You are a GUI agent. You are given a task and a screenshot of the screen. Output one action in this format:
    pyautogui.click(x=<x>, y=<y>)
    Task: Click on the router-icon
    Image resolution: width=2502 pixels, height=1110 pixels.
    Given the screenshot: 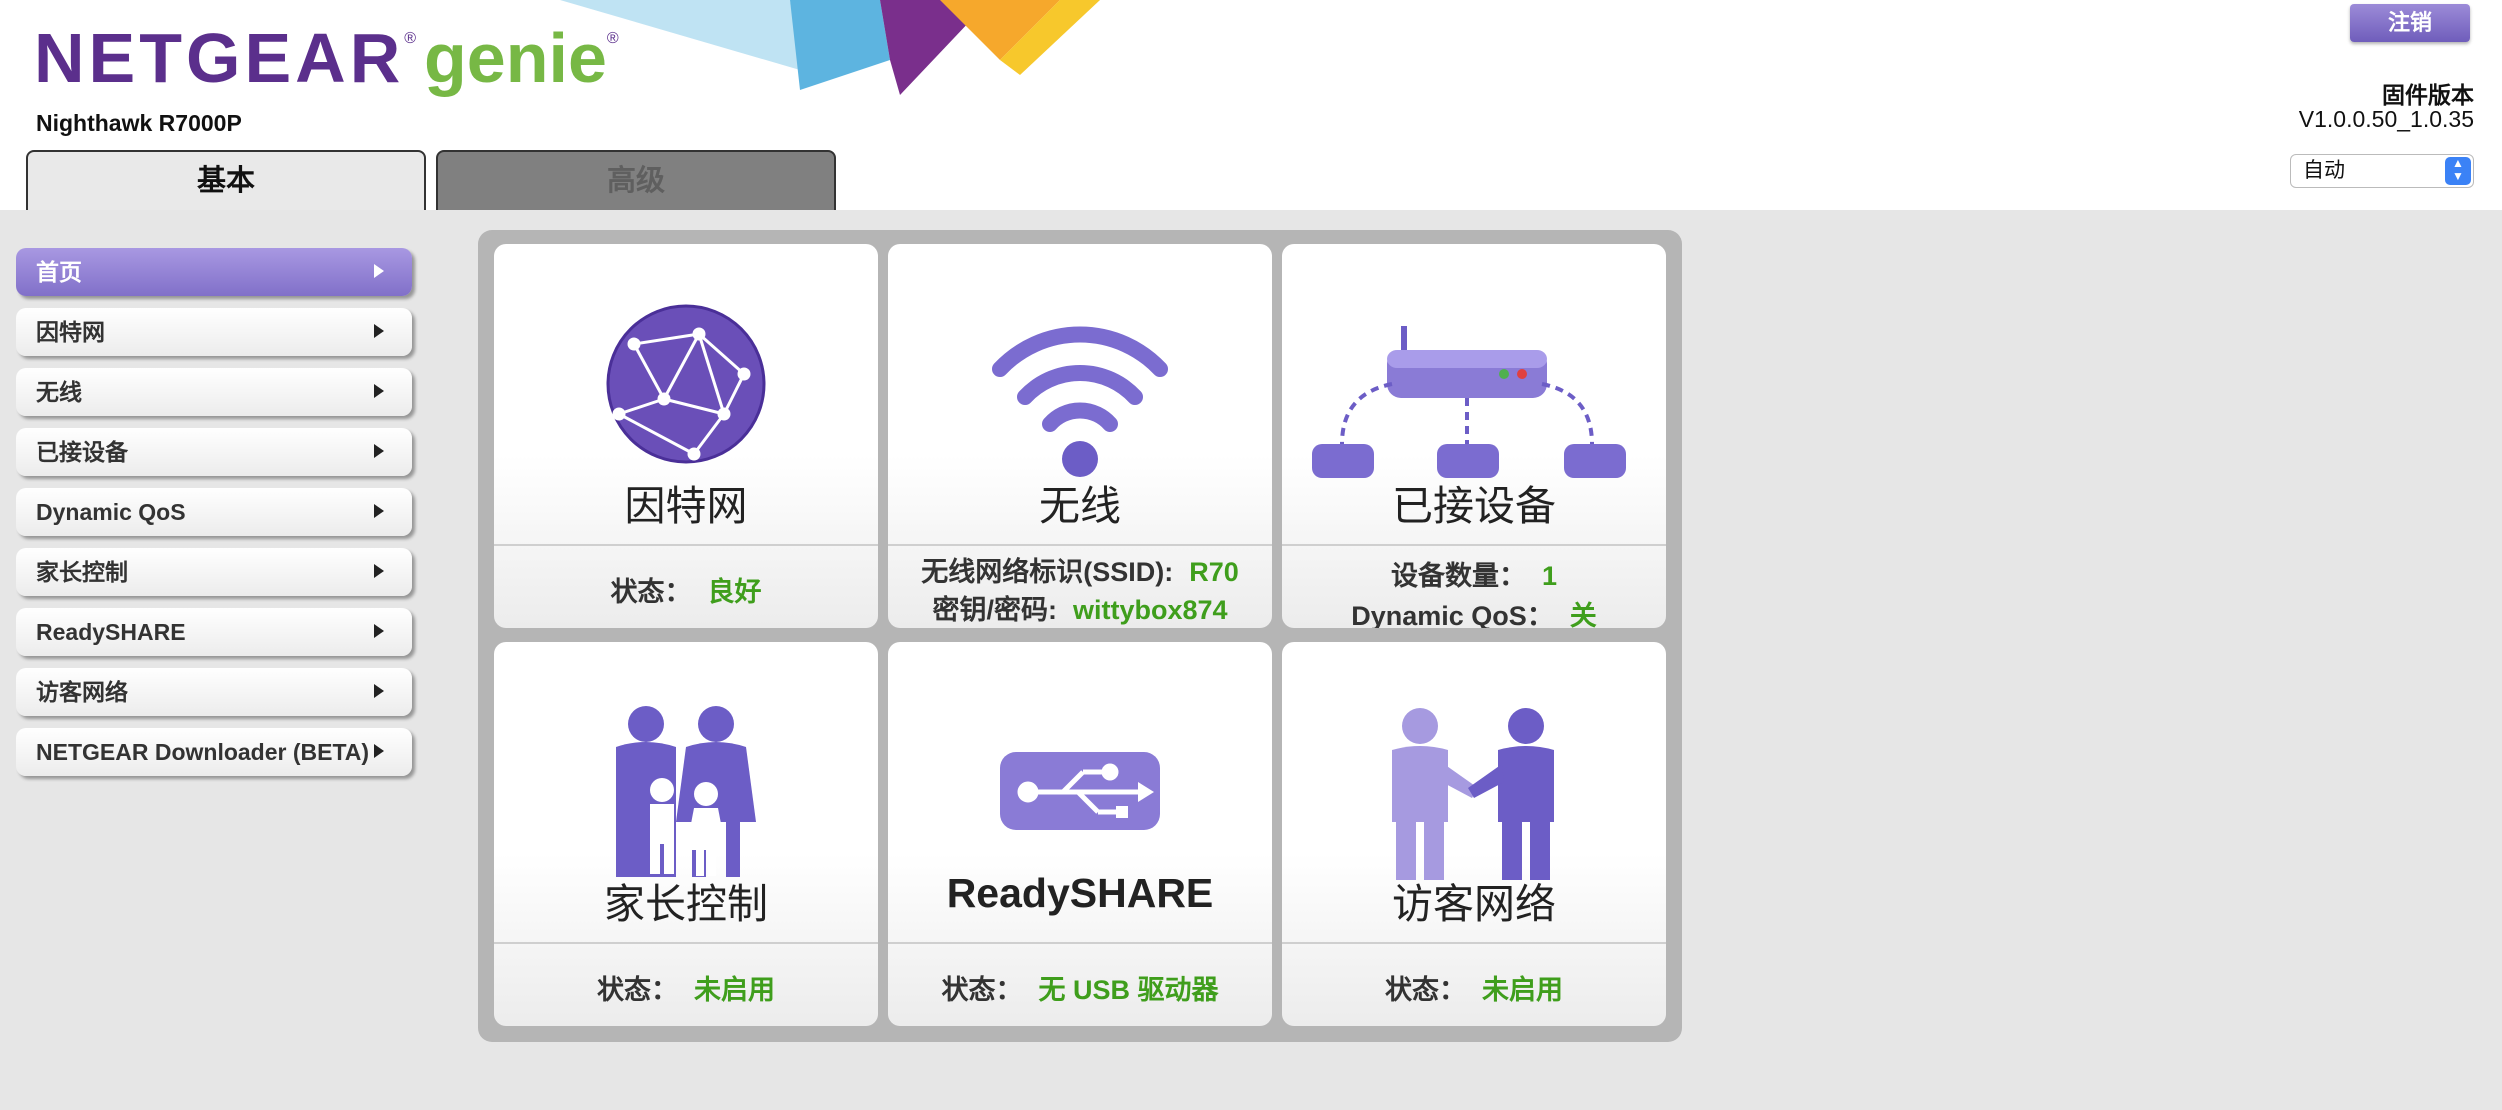 What is the action you would take?
    pyautogui.click(x=1469, y=402)
    